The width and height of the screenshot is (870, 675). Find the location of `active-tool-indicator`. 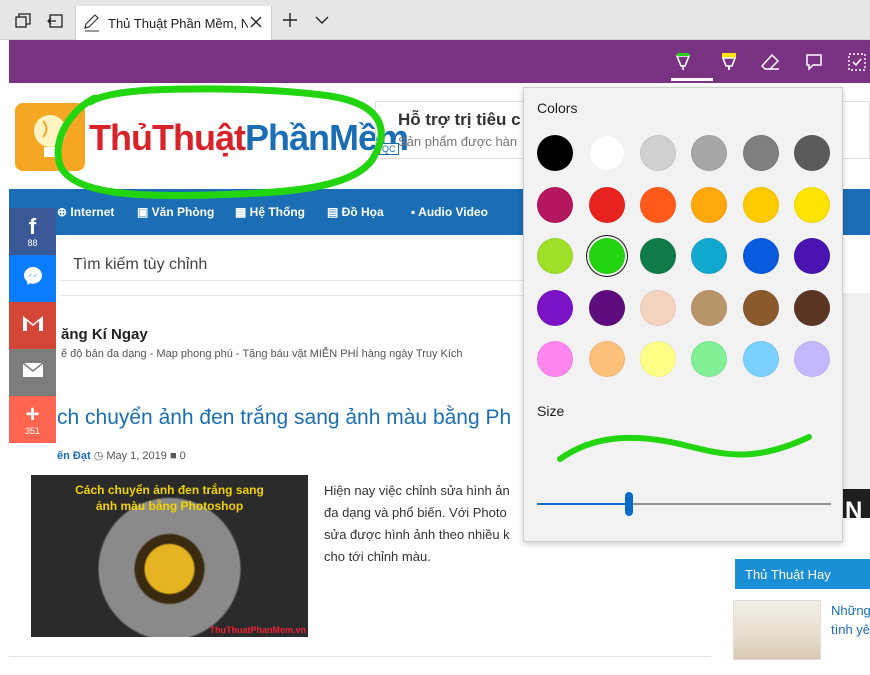

active-tool-indicator is located at coordinates (692, 79).